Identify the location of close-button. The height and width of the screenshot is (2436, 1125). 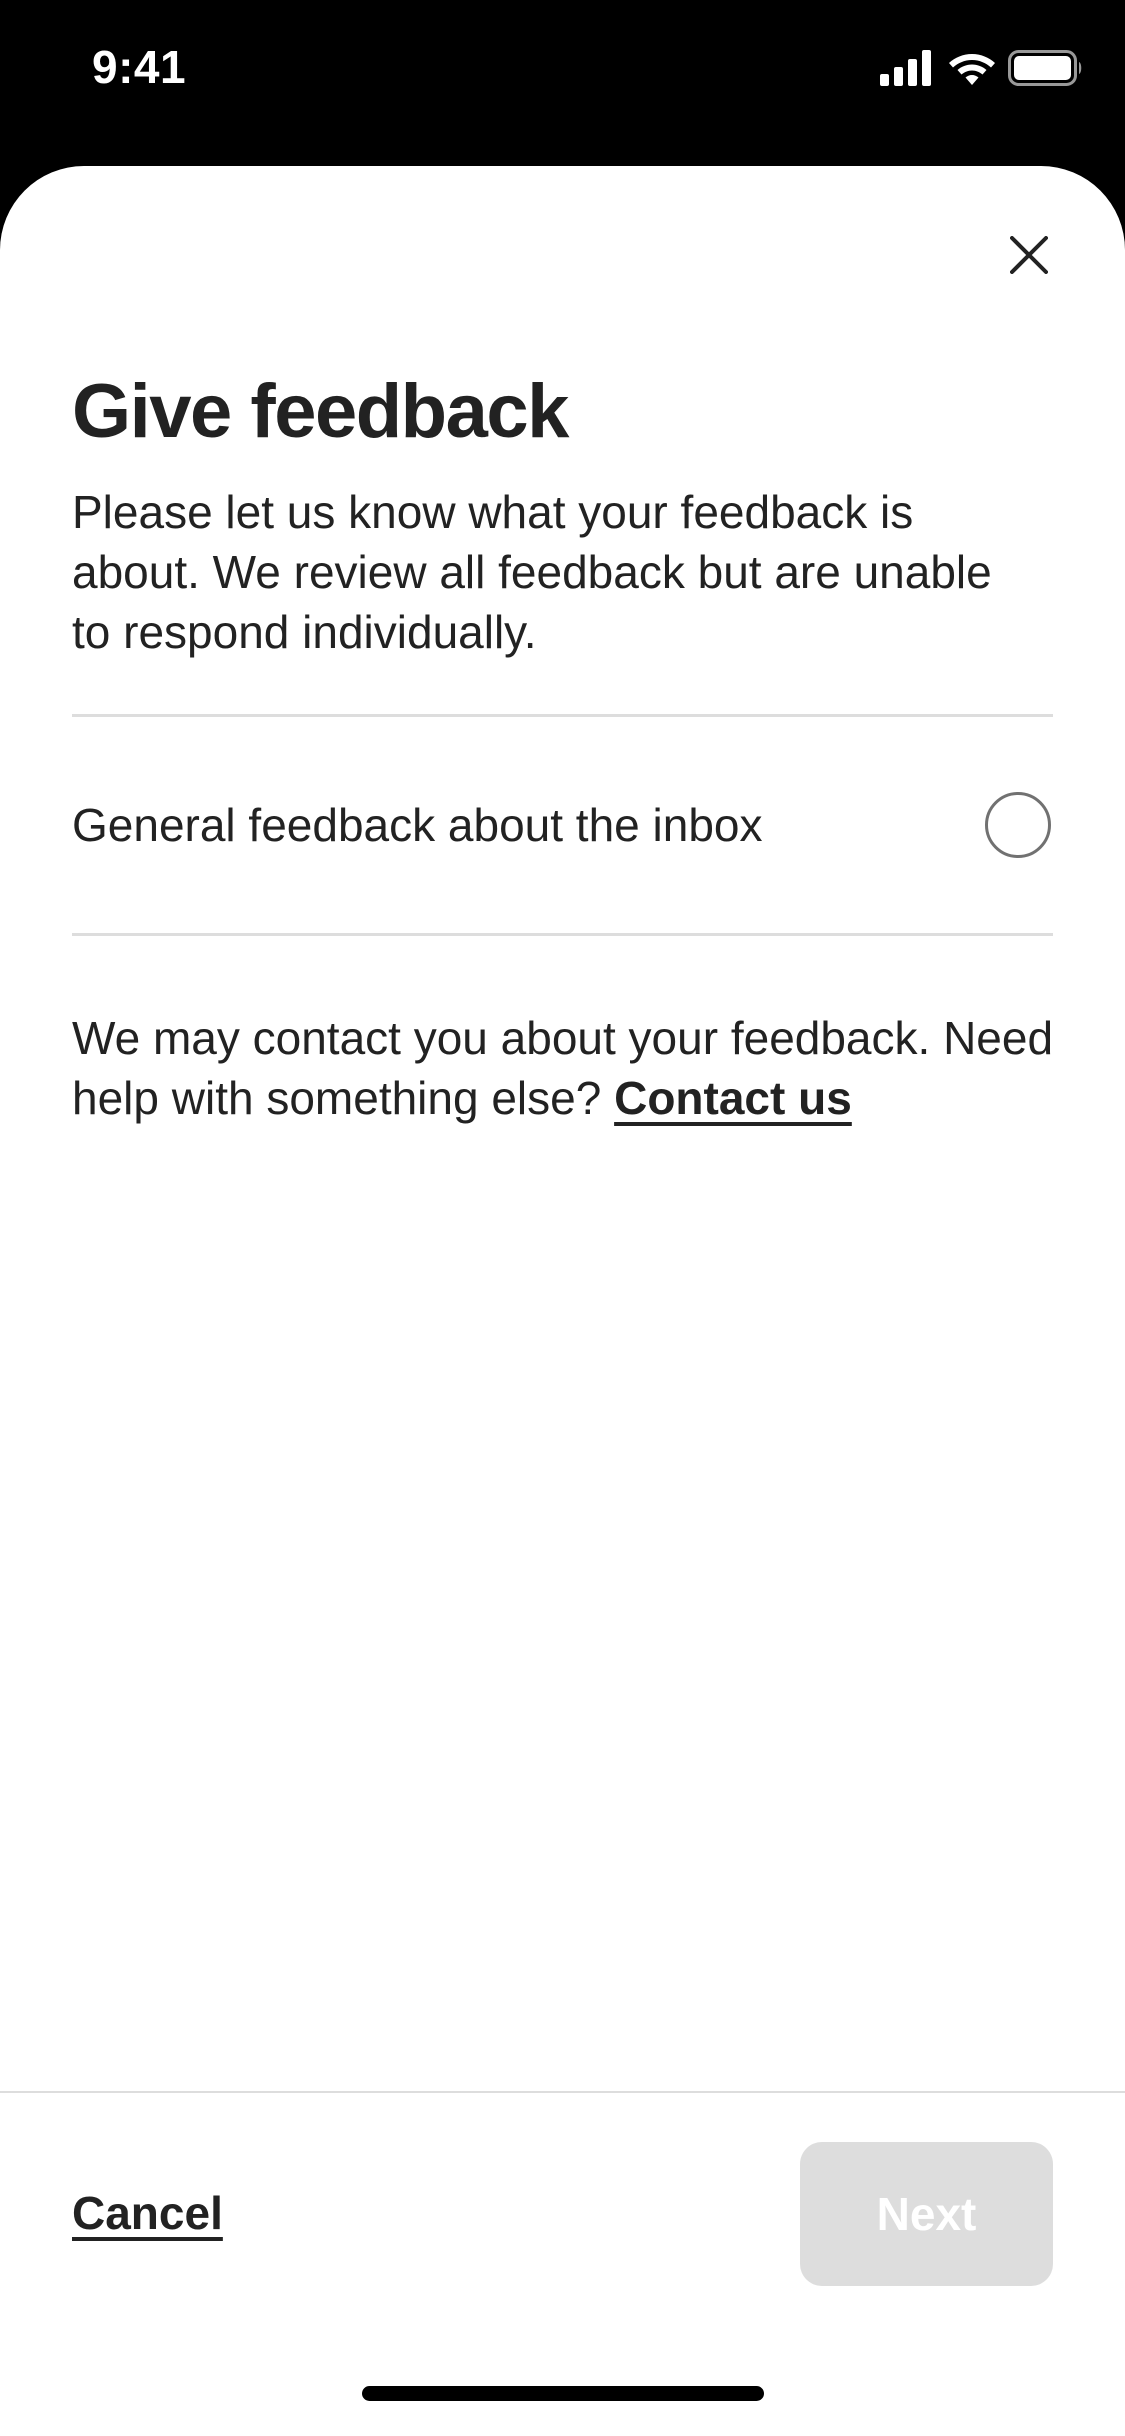
(1029, 255).